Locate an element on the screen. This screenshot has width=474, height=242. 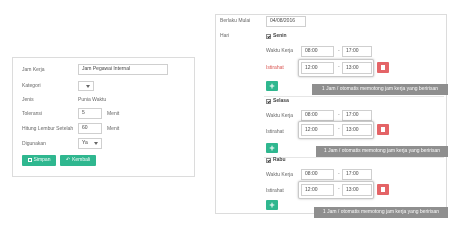
berlaku-label: Berlaku Mulai is located at coordinates (235, 21).